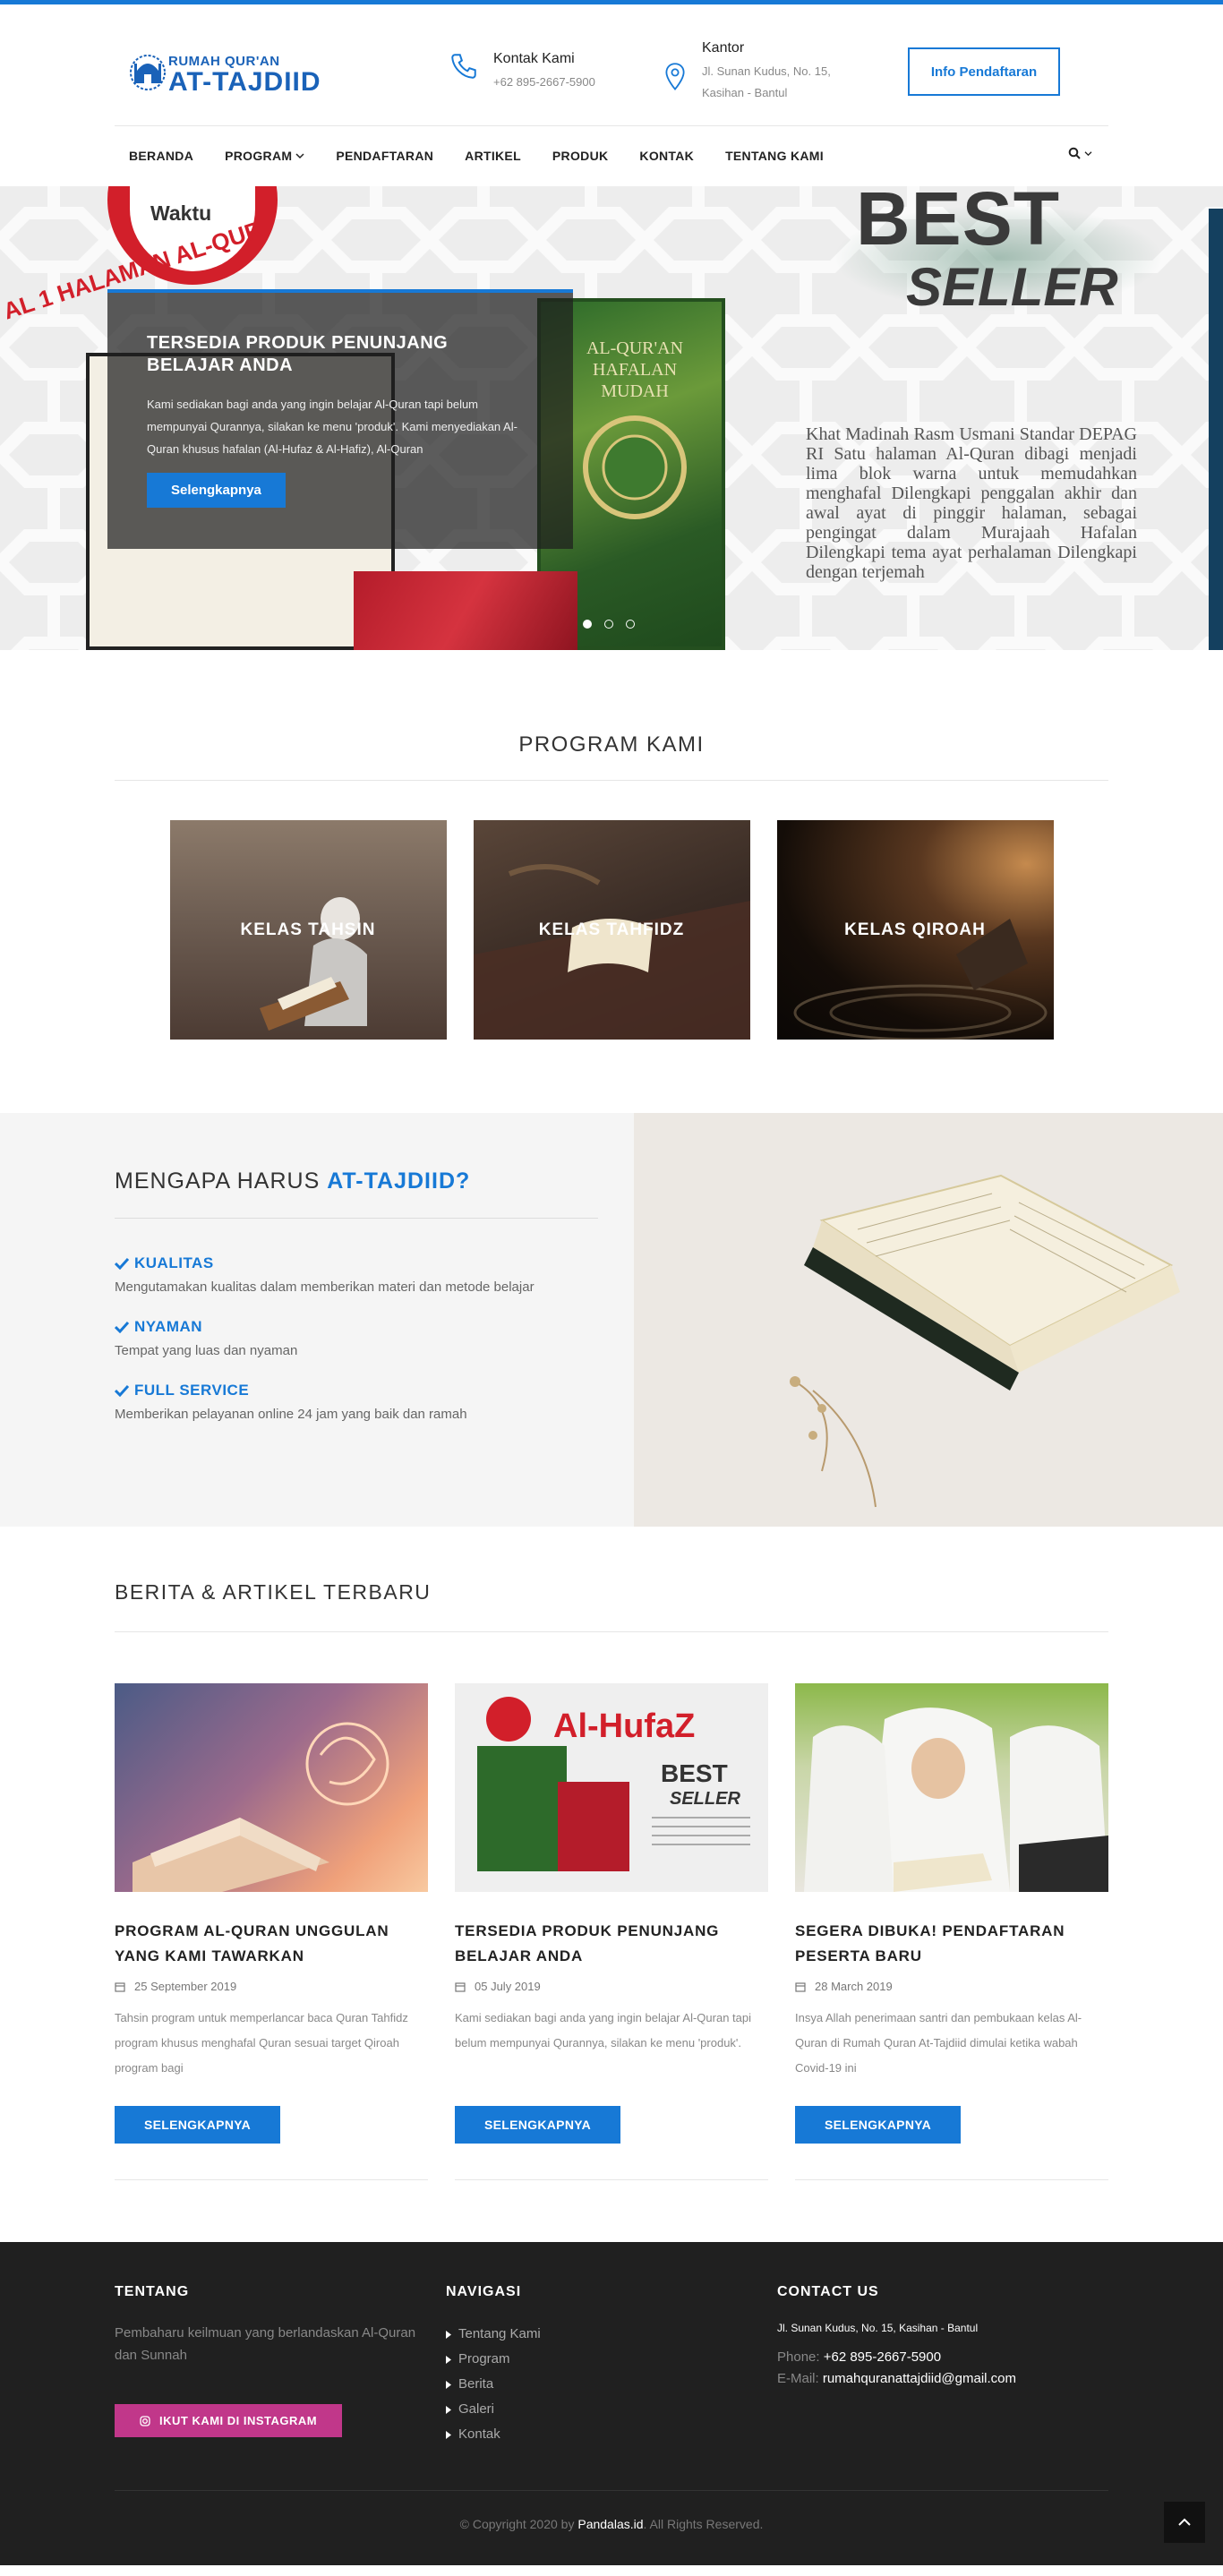 The width and height of the screenshot is (1223, 2576). What do you see at coordinates (534, 58) in the screenshot?
I see `contact-title: Kontak Kami` at bounding box center [534, 58].